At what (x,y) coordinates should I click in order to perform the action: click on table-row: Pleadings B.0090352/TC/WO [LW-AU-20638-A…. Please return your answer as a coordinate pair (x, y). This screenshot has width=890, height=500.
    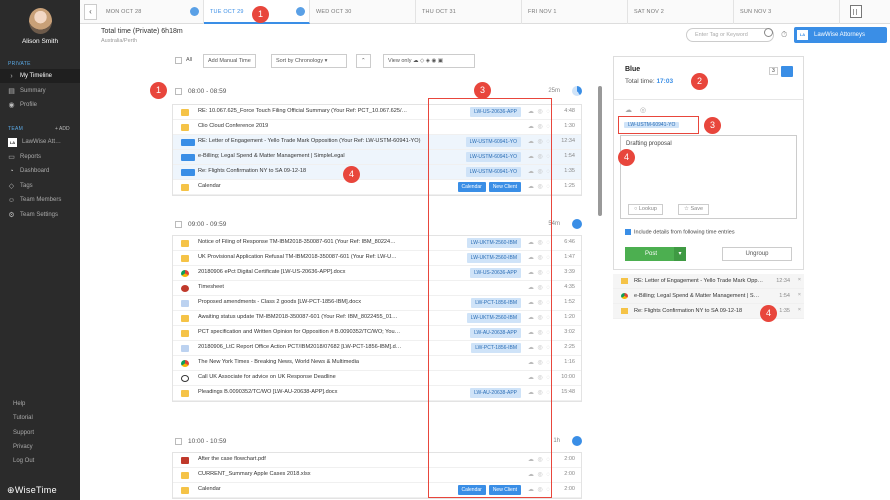
    Looking at the image, I should click on (377, 393).